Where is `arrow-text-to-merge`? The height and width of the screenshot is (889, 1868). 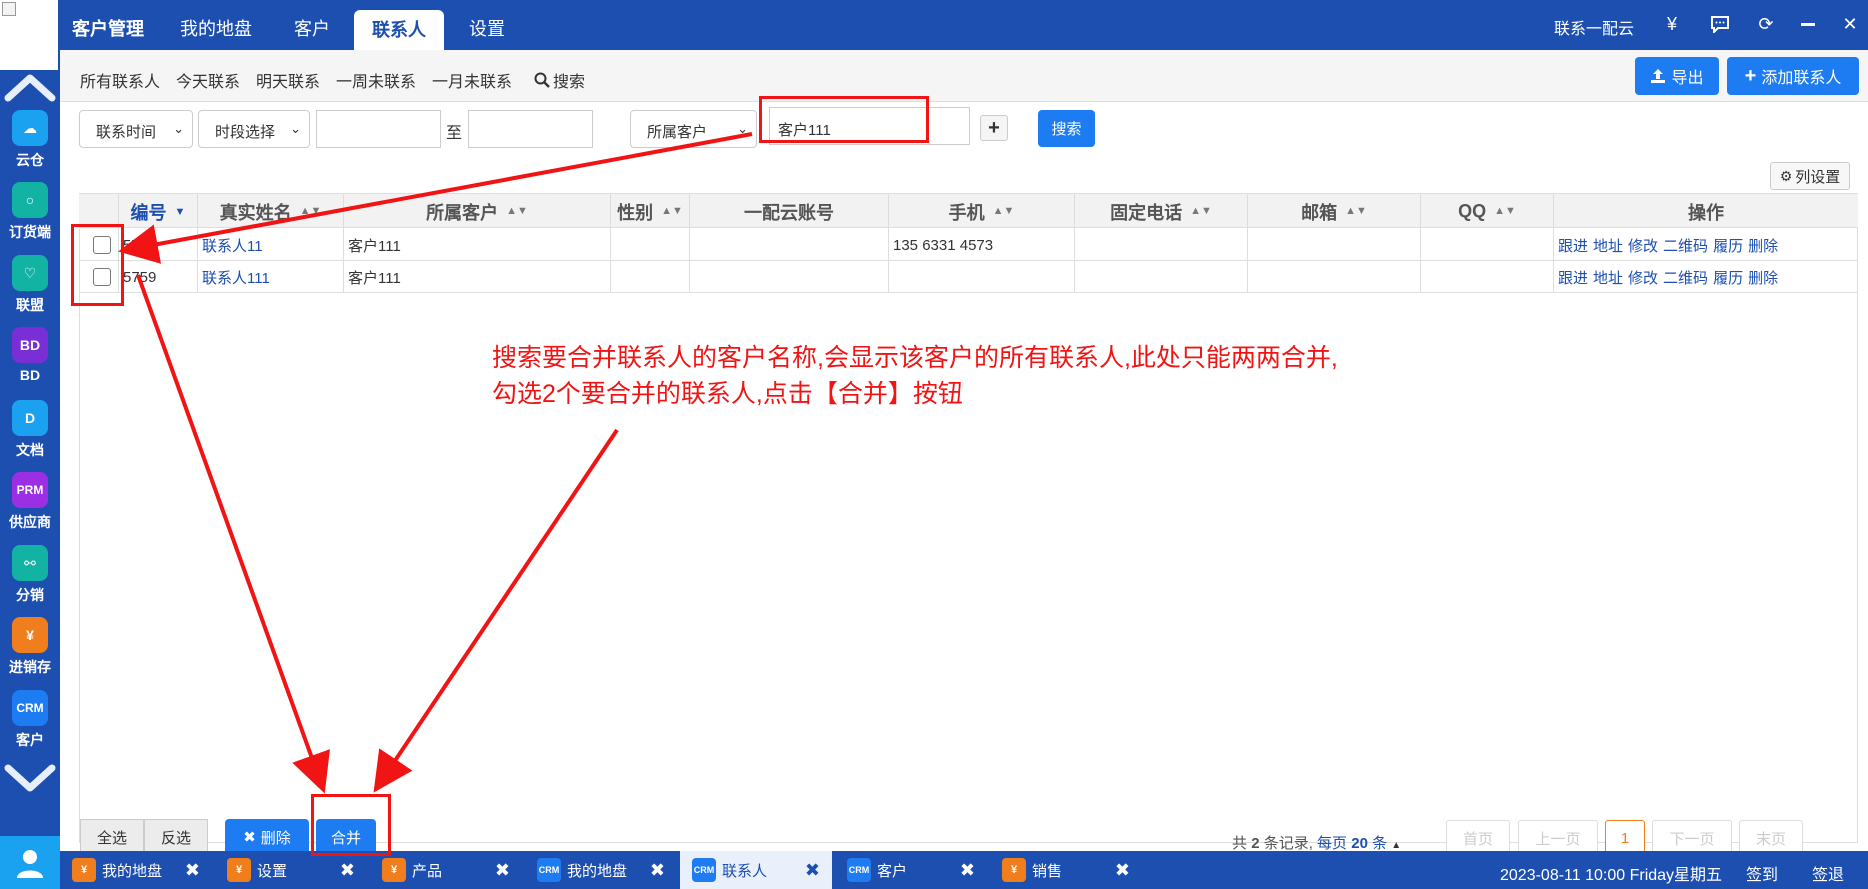 arrow-text-to-merge is located at coordinates (496, 610).